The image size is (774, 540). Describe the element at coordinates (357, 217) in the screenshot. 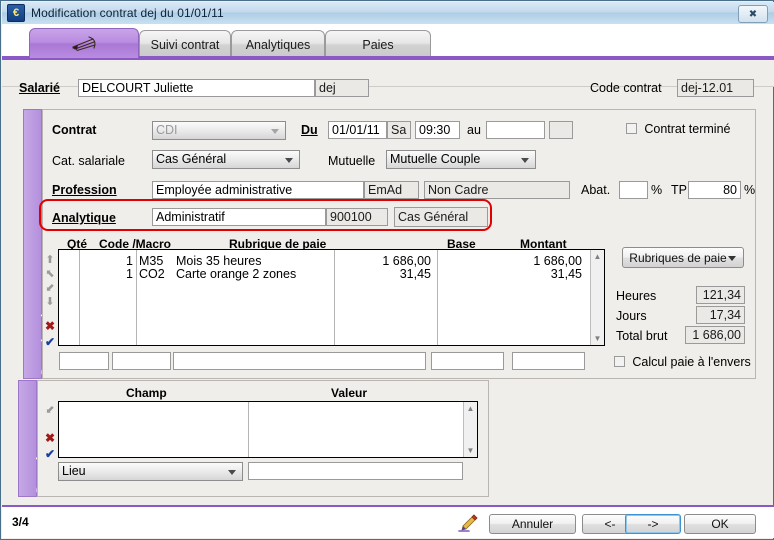

I see `analytique-code-field: 900100` at that location.